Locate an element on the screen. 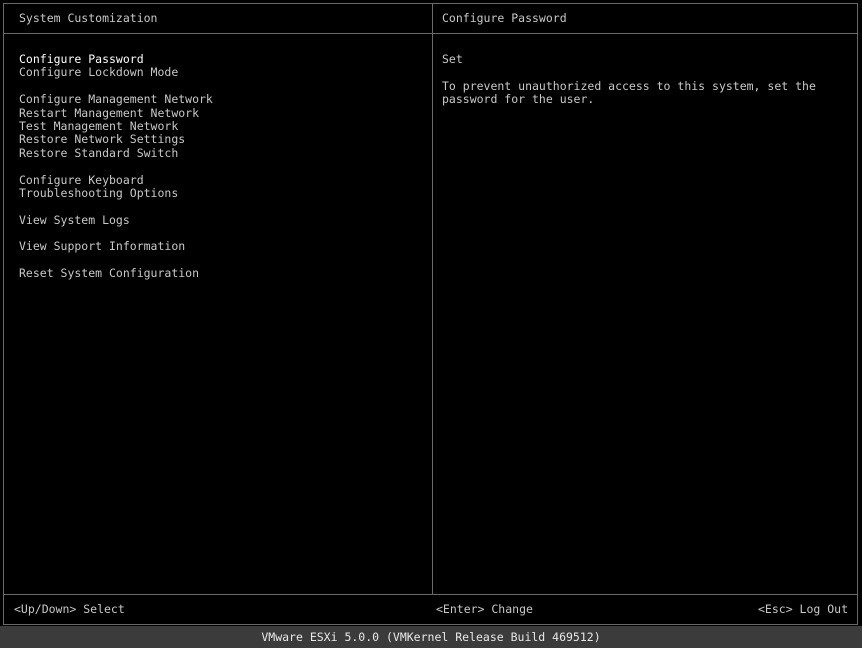  menu-item-configure-password: Configure Password is located at coordinates (116, 59).